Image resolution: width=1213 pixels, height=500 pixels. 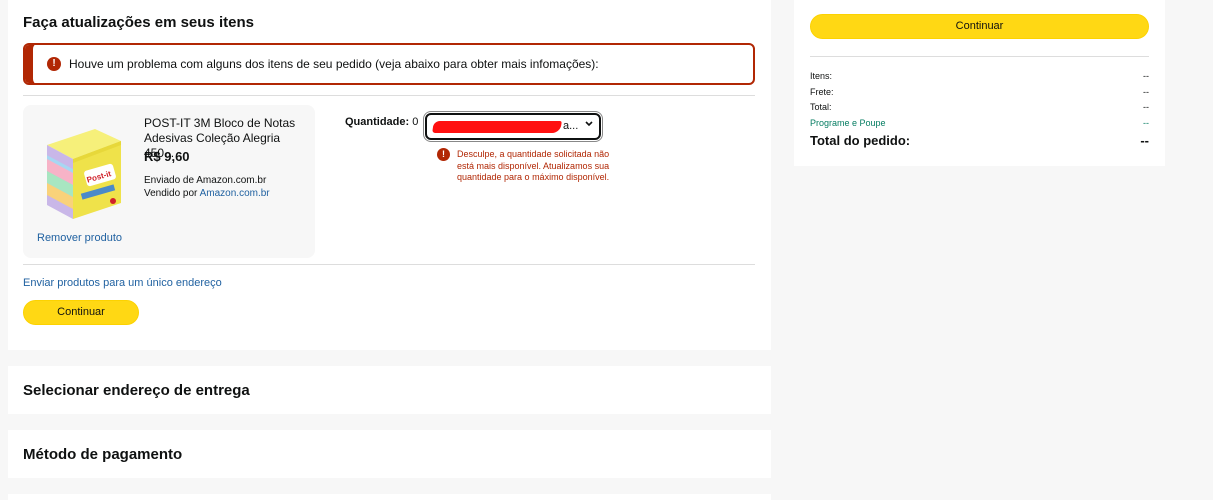 What do you see at coordinates (172, 193) in the screenshot?
I see `sold-by-label: Vendido por` at bounding box center [172, 193].